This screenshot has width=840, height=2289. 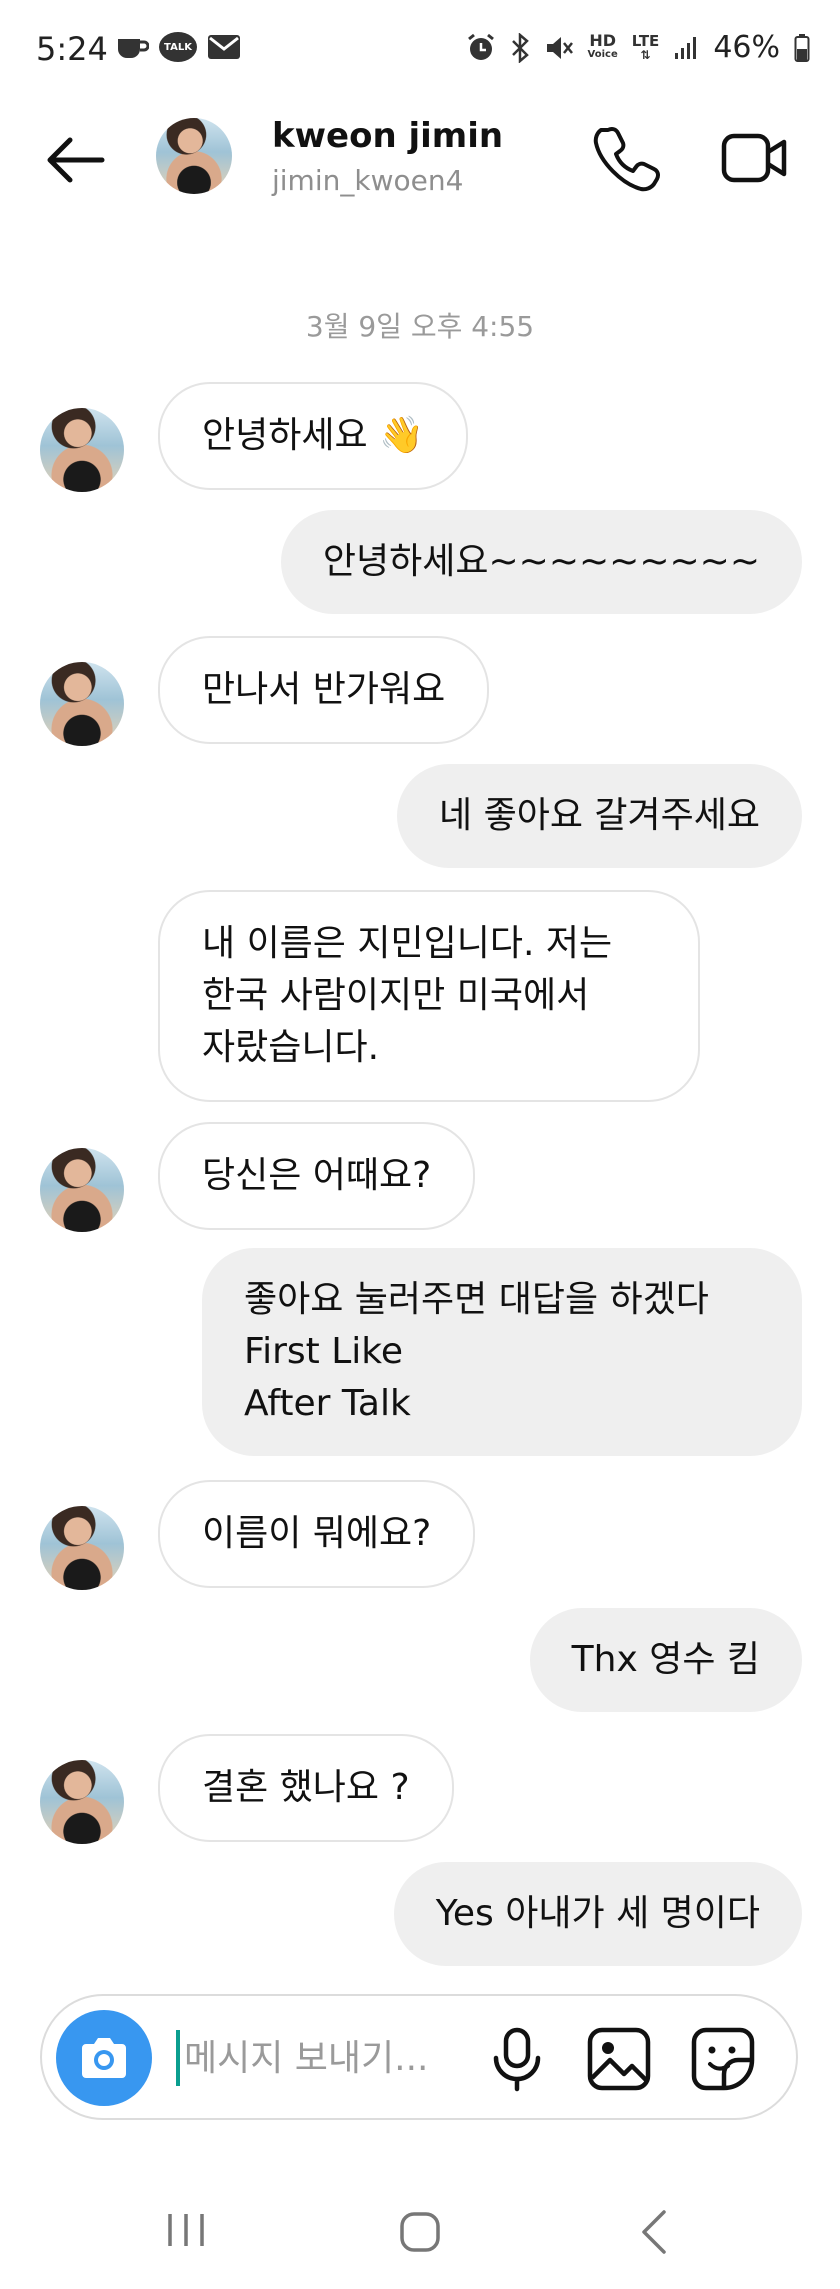 I want to click on recents-icon, so click(x=186, y=2230).